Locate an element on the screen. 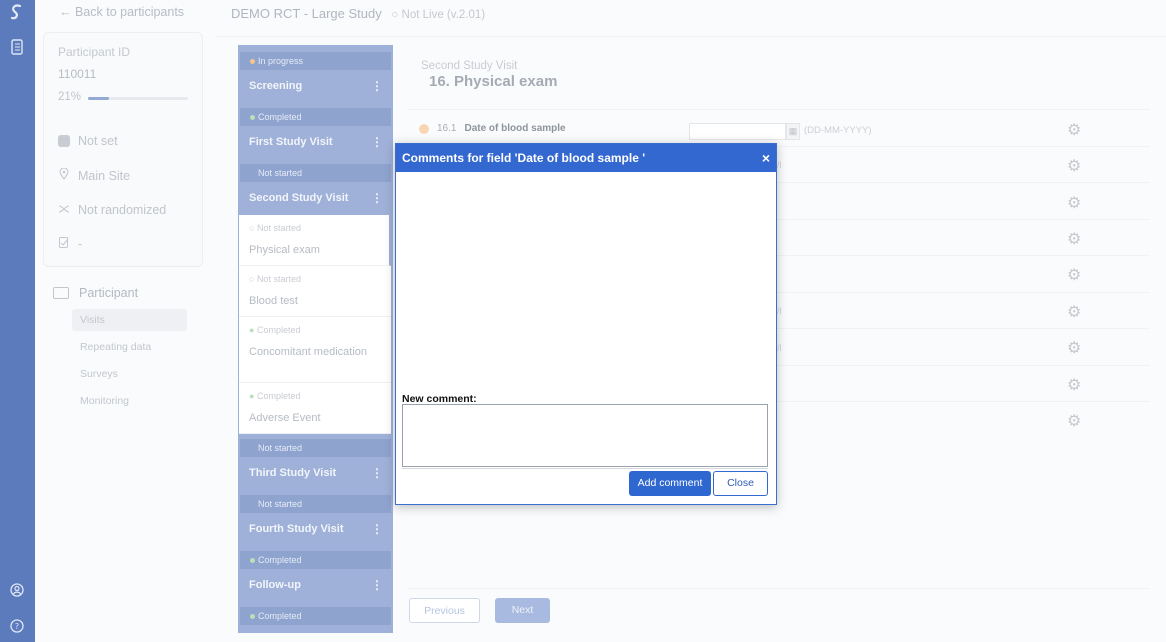 The height and width of the screenshot is (642, 1166). visit-name: First Study Visit is located at coordinates (291, 142).